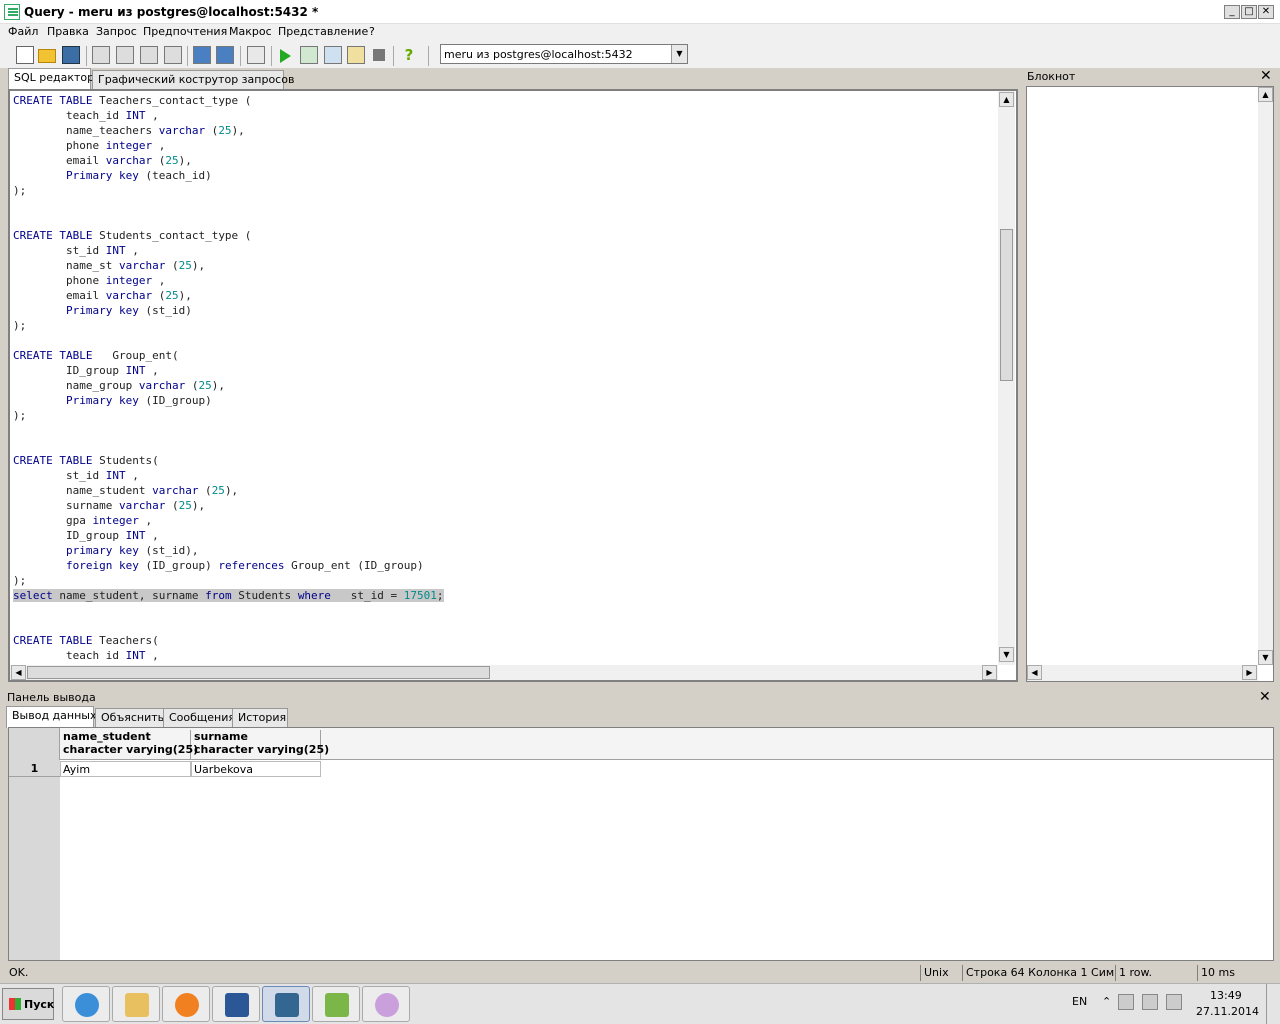  What do you see at coordinates (28, 1004) in the screenshot?
I see `start-button: Пуск` at bounding box center [28, 1004].